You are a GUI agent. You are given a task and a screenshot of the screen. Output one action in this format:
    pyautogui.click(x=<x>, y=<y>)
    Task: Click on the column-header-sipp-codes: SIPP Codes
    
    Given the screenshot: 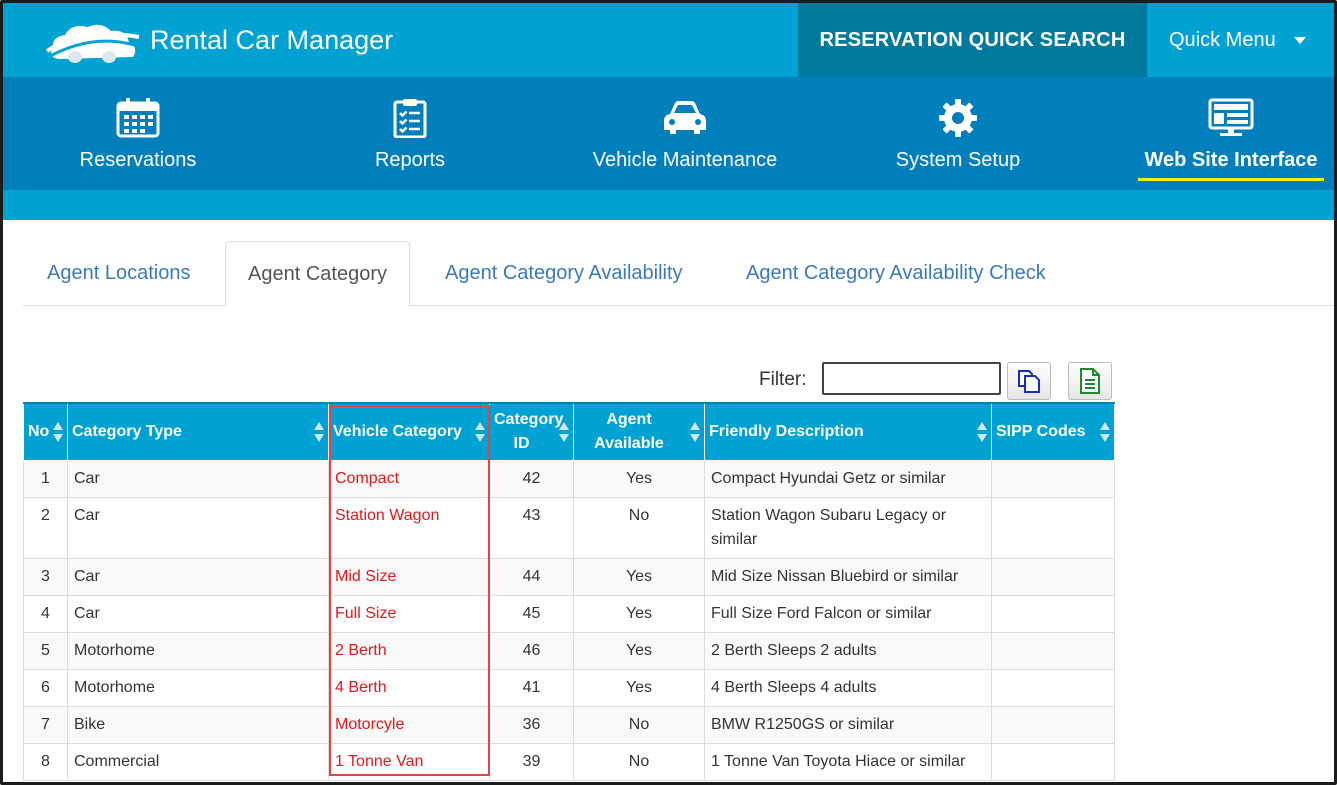 What is the action you would take?
    pyautogui.click(x=1053, y=431)
    